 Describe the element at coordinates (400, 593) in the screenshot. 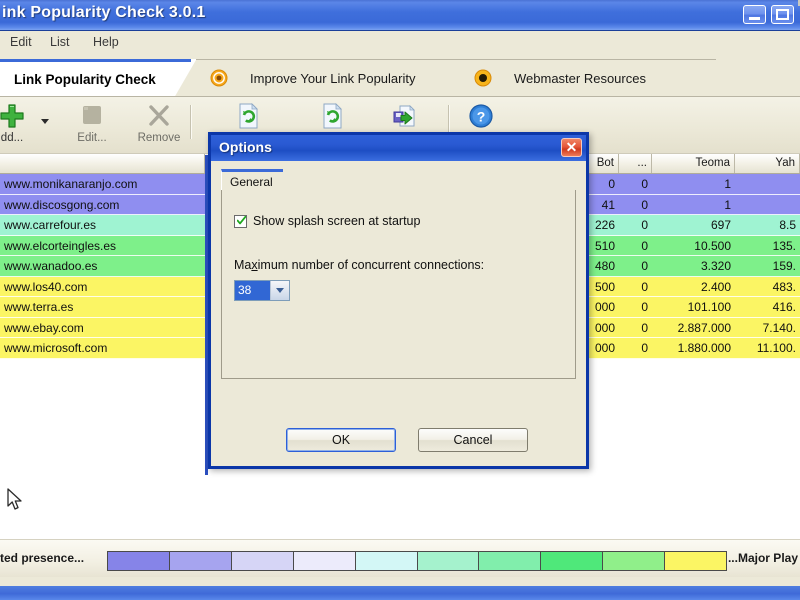

I see `desktop-taskbar` at that location.